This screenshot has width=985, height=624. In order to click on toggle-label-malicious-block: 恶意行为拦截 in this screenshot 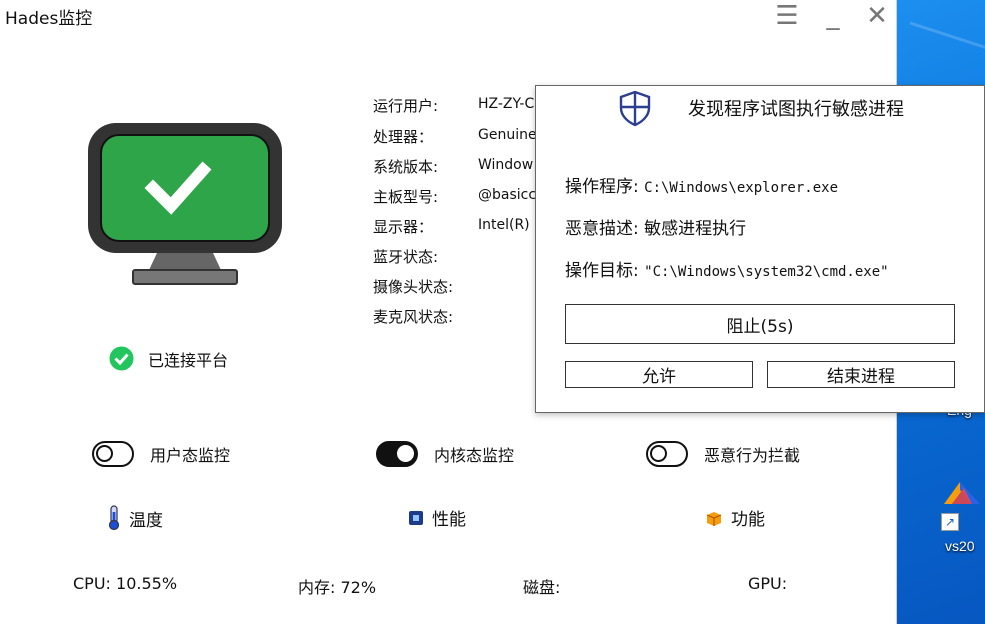, I will do `click(752, 455)`.